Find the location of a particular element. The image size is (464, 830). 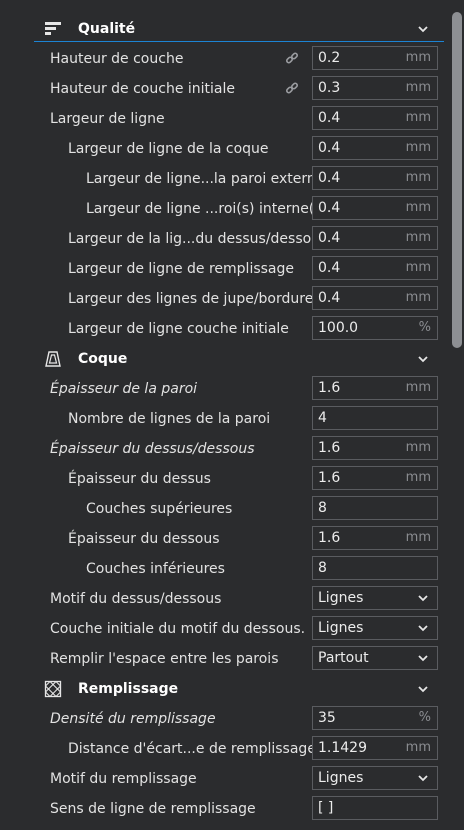

infill-icon is located at coordinates (53, 689).